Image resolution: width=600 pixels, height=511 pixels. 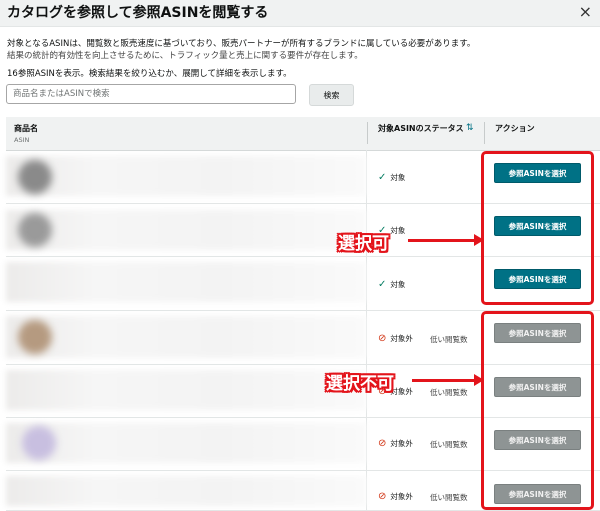 What do you see at coordinates (537, 410) in the screenshot?
I see `annotation-box-not-selectable` at bounding box center [537, 410].